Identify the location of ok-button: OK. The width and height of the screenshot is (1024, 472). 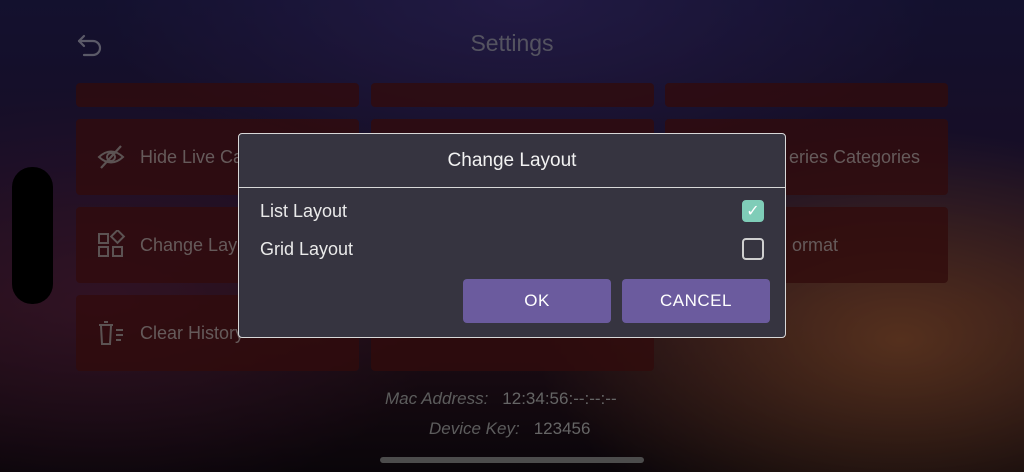
(537, 301).